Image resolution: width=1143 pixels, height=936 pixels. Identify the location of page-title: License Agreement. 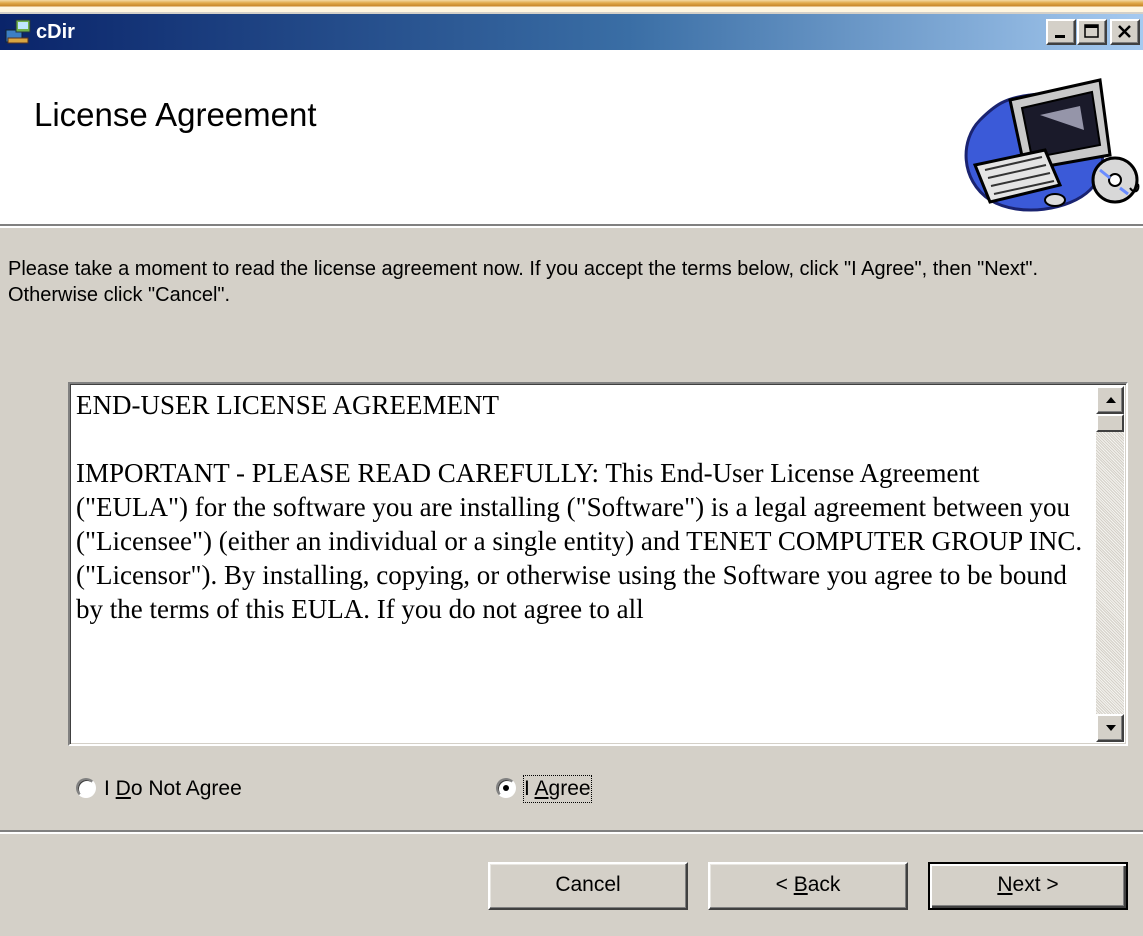
(175, 114).